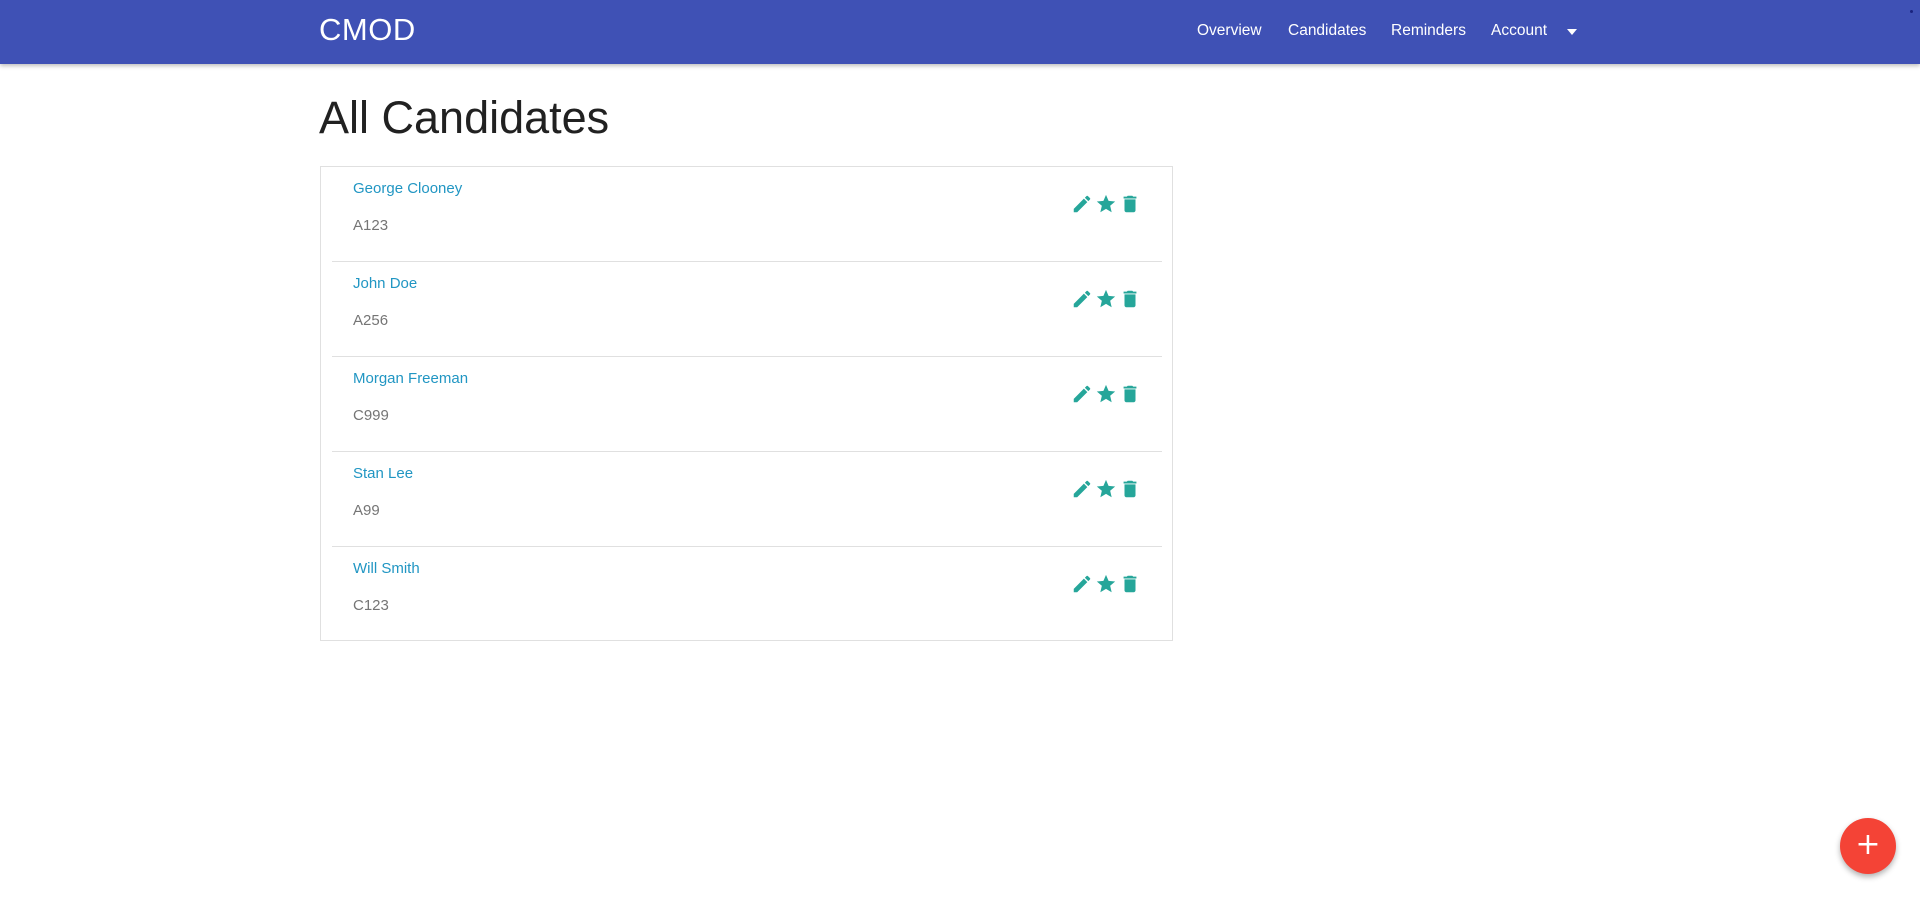 This screenshot has width=1920, height=898. I want to click on caret-down-icon, so click(1572, 32).